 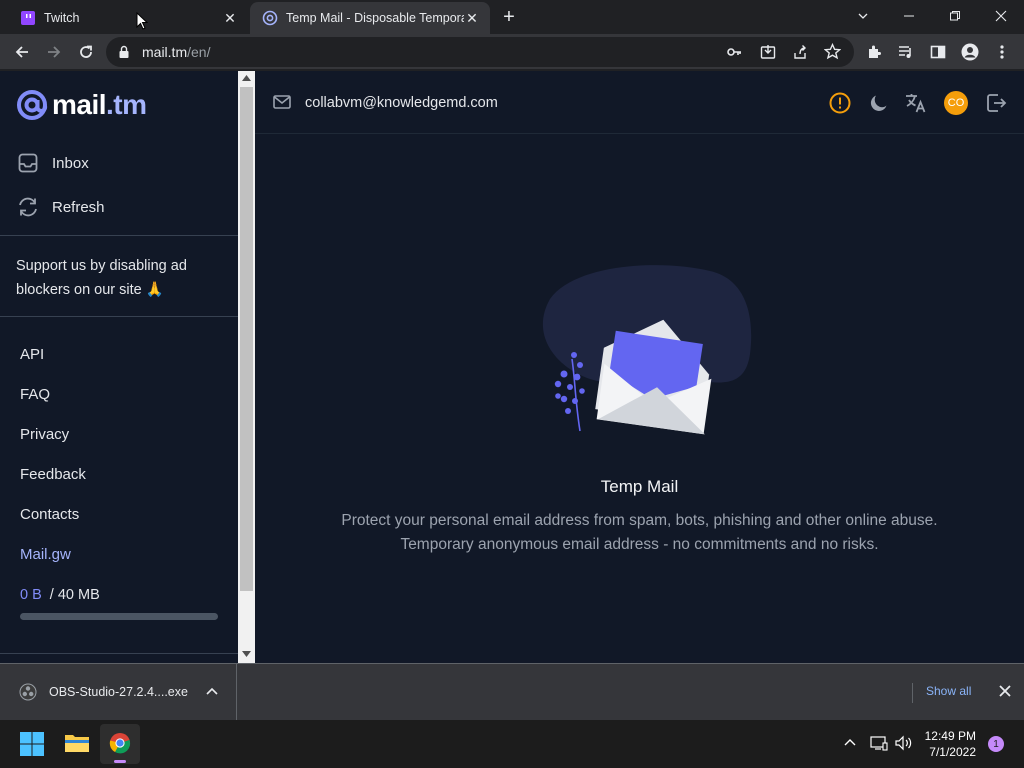 I want to click on at-sign-icon, so click(x=32, y=105).